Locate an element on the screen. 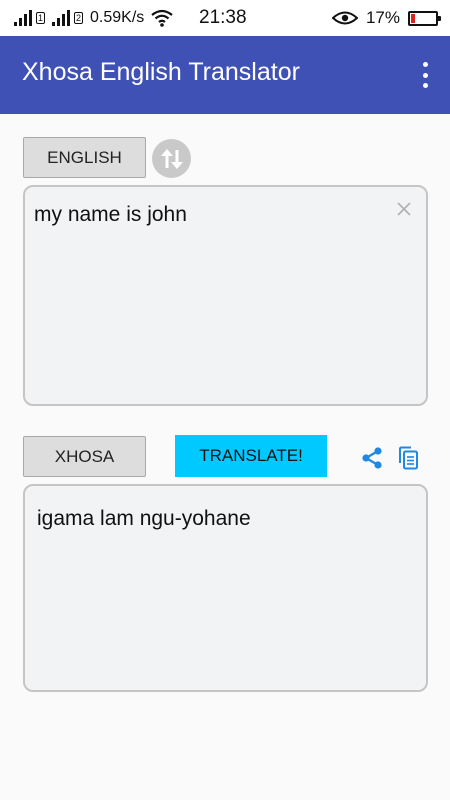  wifi-icon is located at coordinates (162, 18).